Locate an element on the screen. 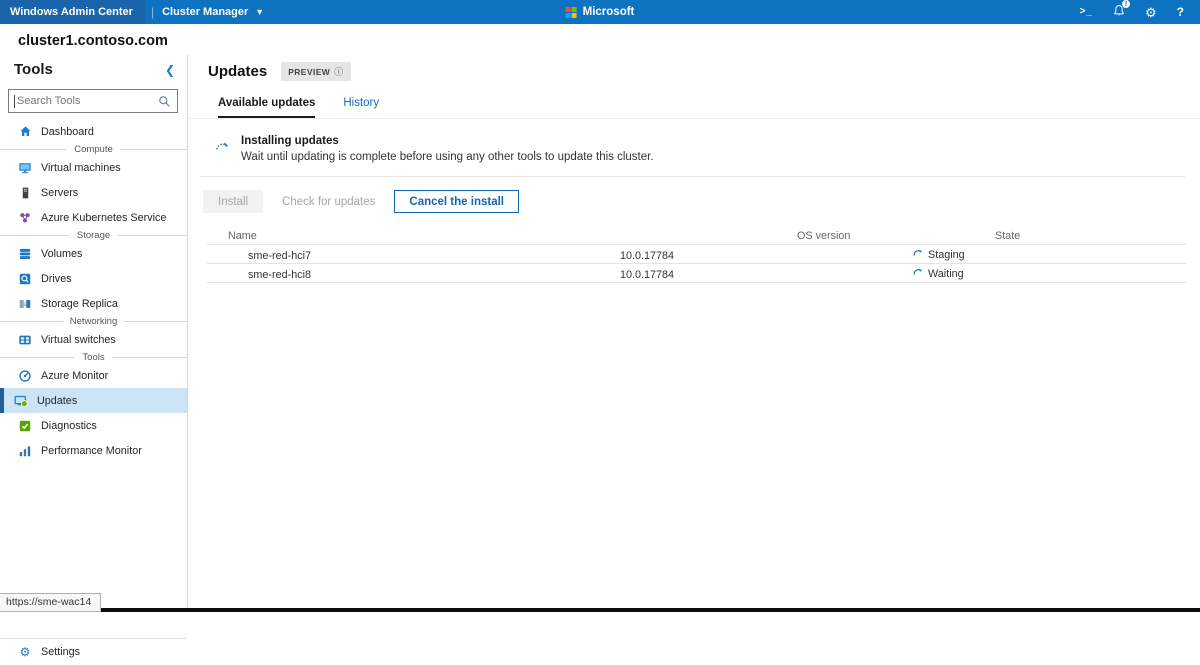 This screenshot has height=665, width=1200. sidebar-item-label: Storage Replica is located at coordinates (79, 303).